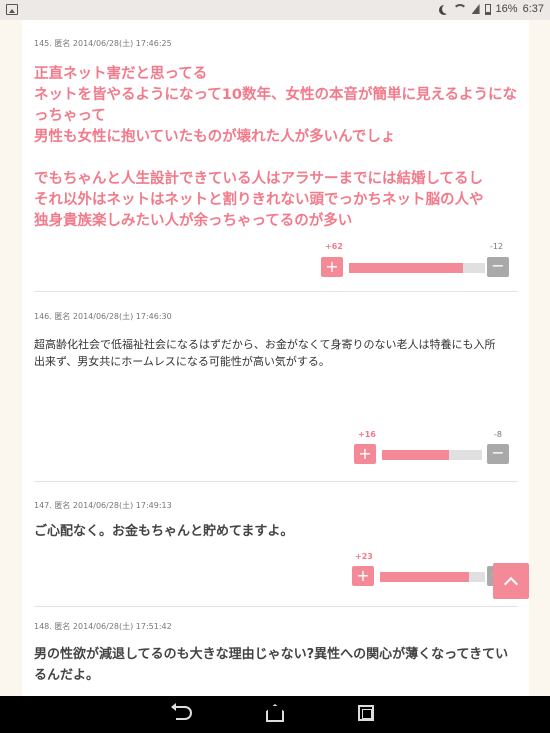 The height and width of the screenshot is (733, 550). What do you see at coordinates (12, 9) in the screenshot?
I see `gallery-icon` at bounding box center [12, 9].